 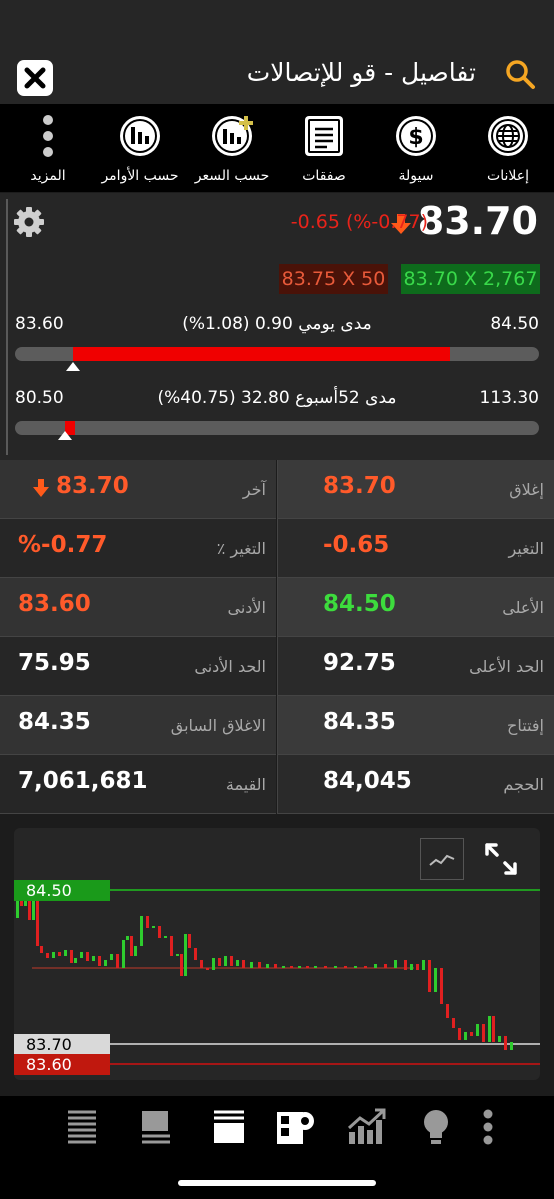 What do you see at coordinates (261, 354) in the screenshot?
I see `daily-range-fill` at bounding box center [261, 354].